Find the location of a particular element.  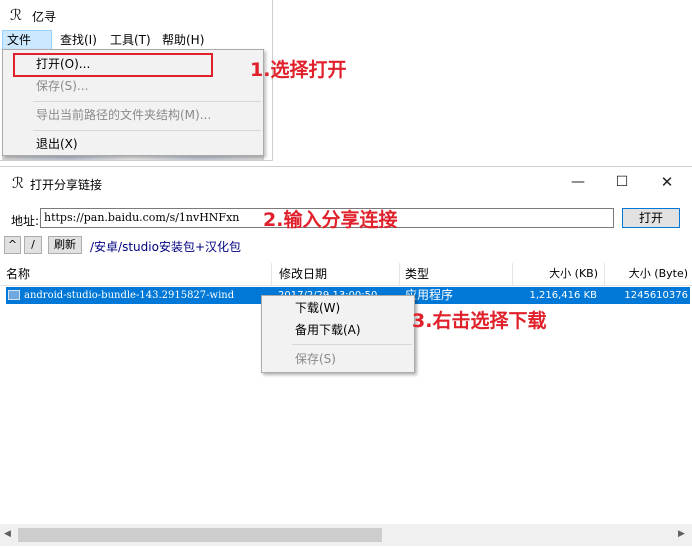

maximize-icon: ☐ is located at coordinates (622, 182).